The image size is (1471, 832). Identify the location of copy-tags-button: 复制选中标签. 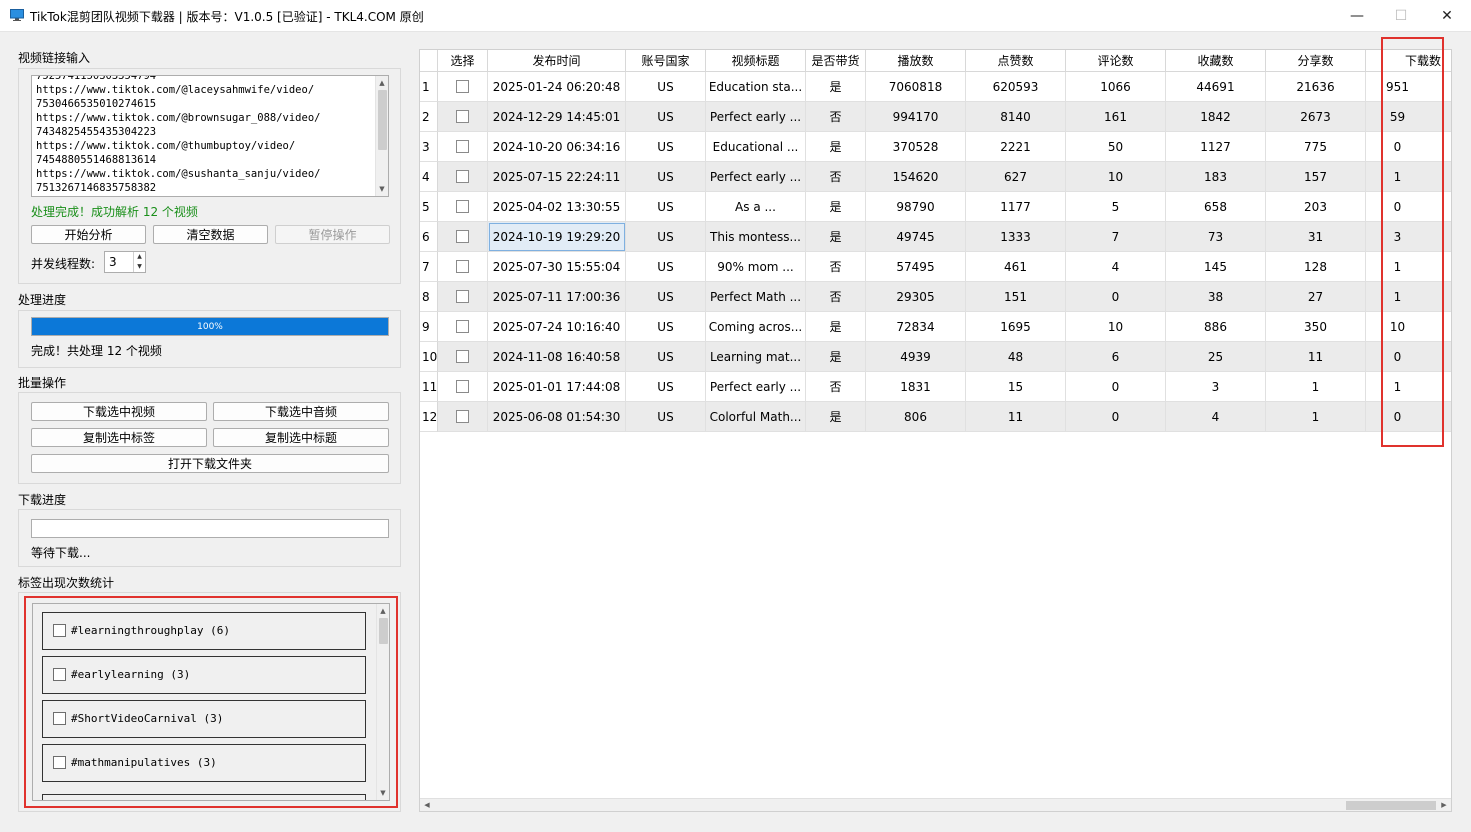
(119, 437).